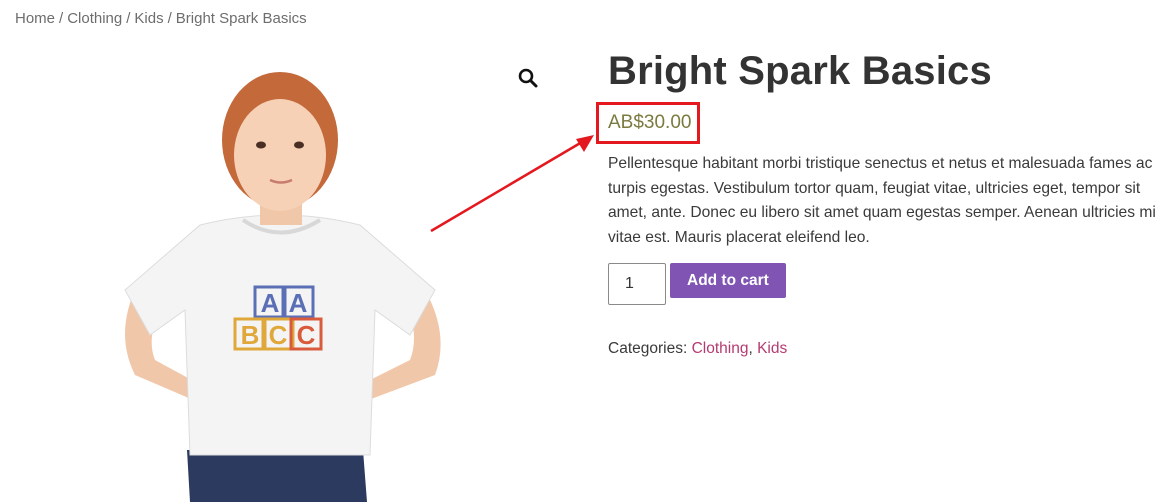 The height and width of the screenshot is (502, 1171). Describe the element at coordinates (94, 18) in the screenshot. I see `breadcrumb-clothing-link: Clothing` at that location.